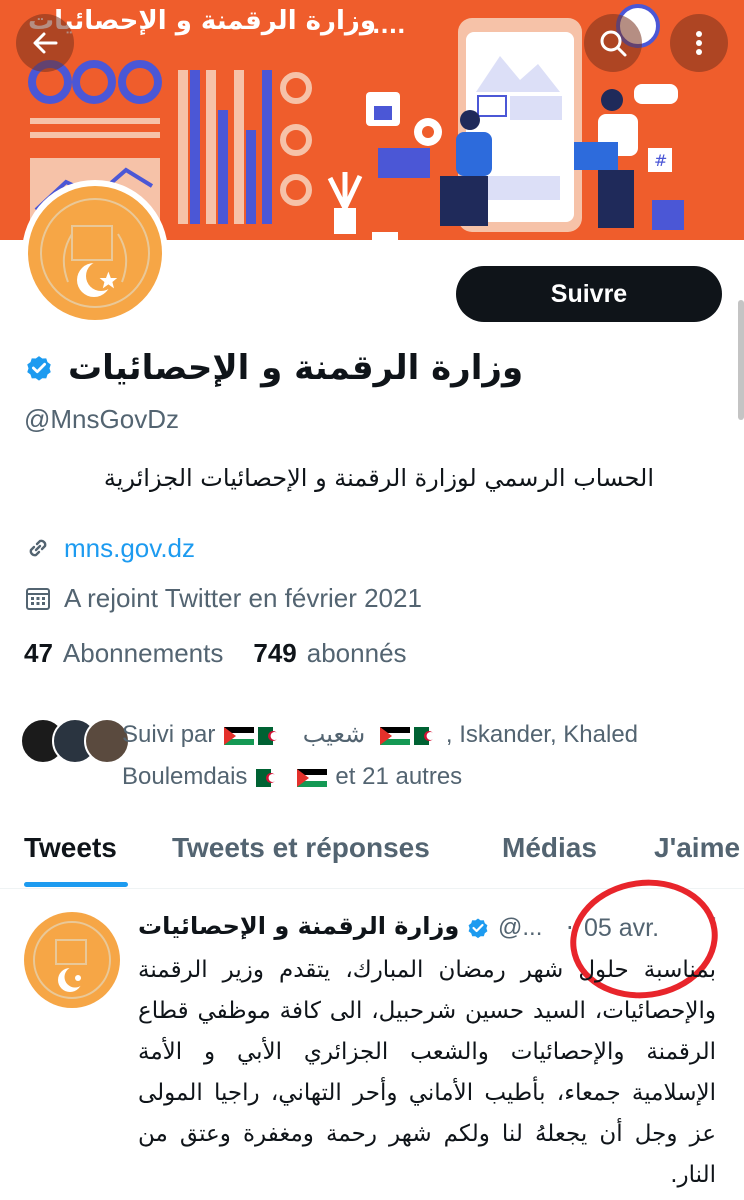 Image resolution: width=744 pixels, height=1200 pixels. I want to click on followed-by-name-1: شعيب, so click(334, 734).